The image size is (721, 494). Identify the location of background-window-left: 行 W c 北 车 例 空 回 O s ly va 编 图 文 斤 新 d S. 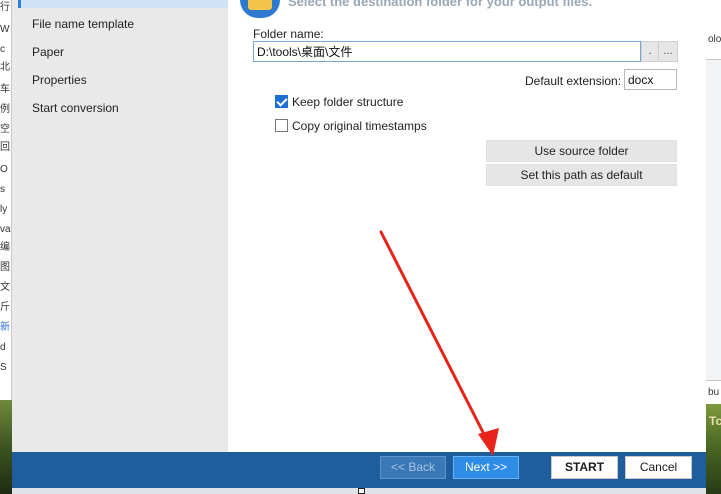
(6, 200).